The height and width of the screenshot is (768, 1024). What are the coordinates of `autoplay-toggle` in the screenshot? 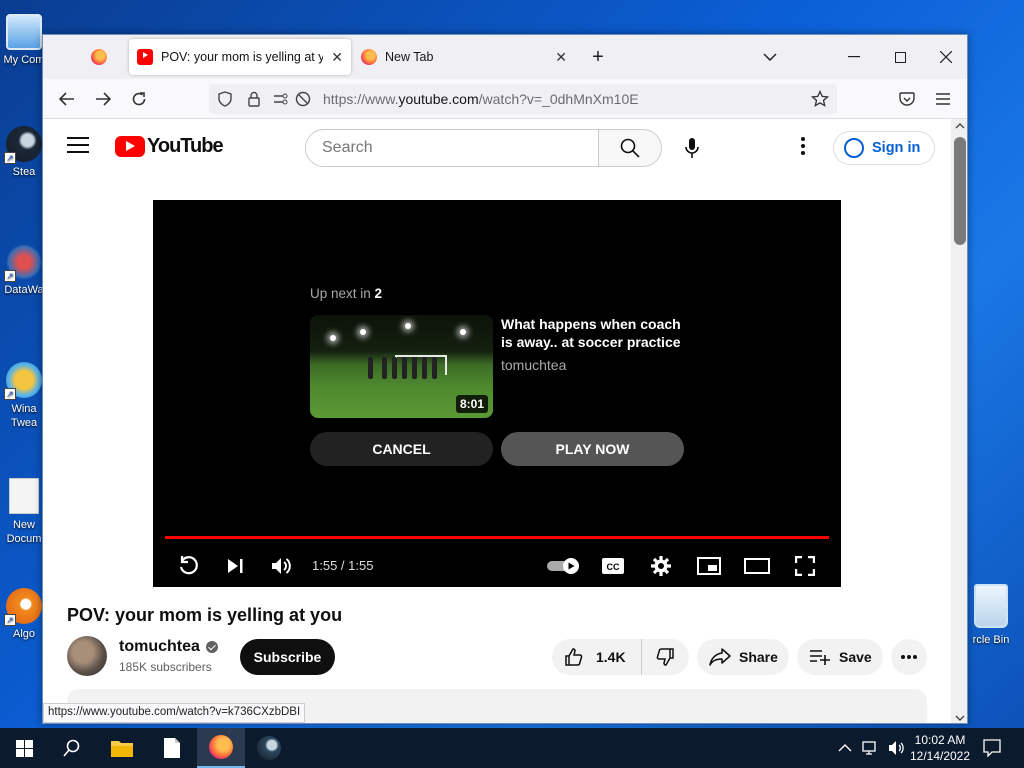 It's located at (563, 566).